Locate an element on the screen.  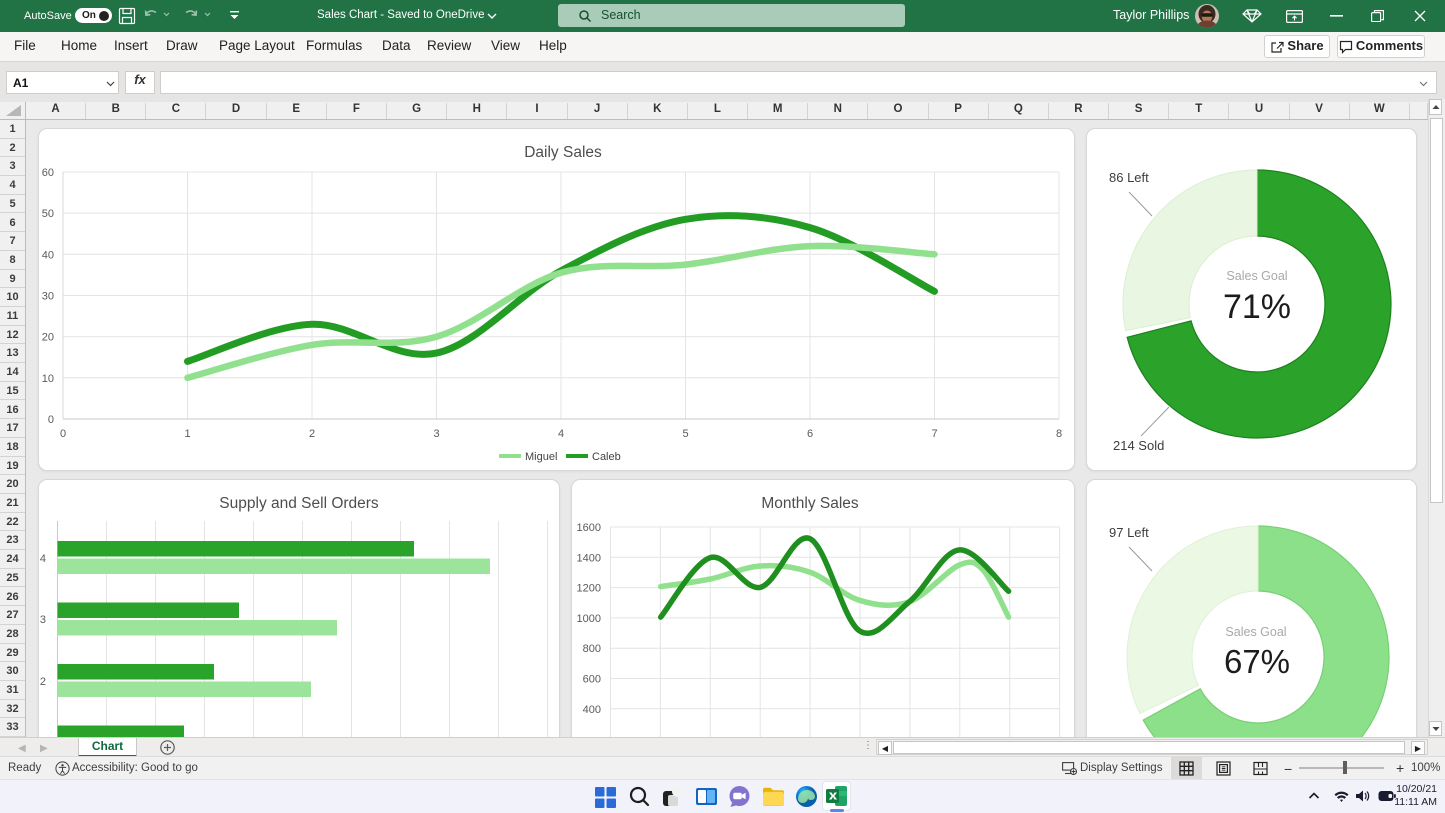
svg-text: 1400 is located at coordinates (589, 558).